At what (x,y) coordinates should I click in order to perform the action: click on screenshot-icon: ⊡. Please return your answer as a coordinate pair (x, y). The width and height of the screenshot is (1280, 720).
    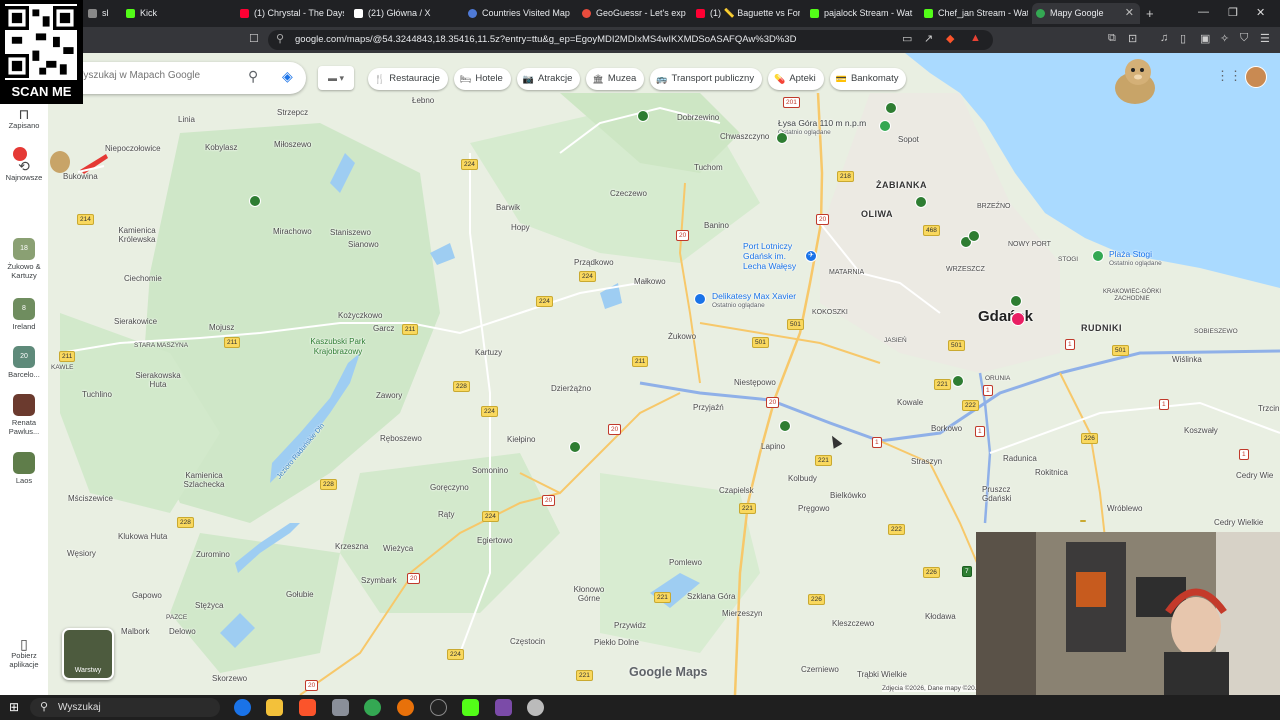
    Looking at the image, I should click on (1132, 38).